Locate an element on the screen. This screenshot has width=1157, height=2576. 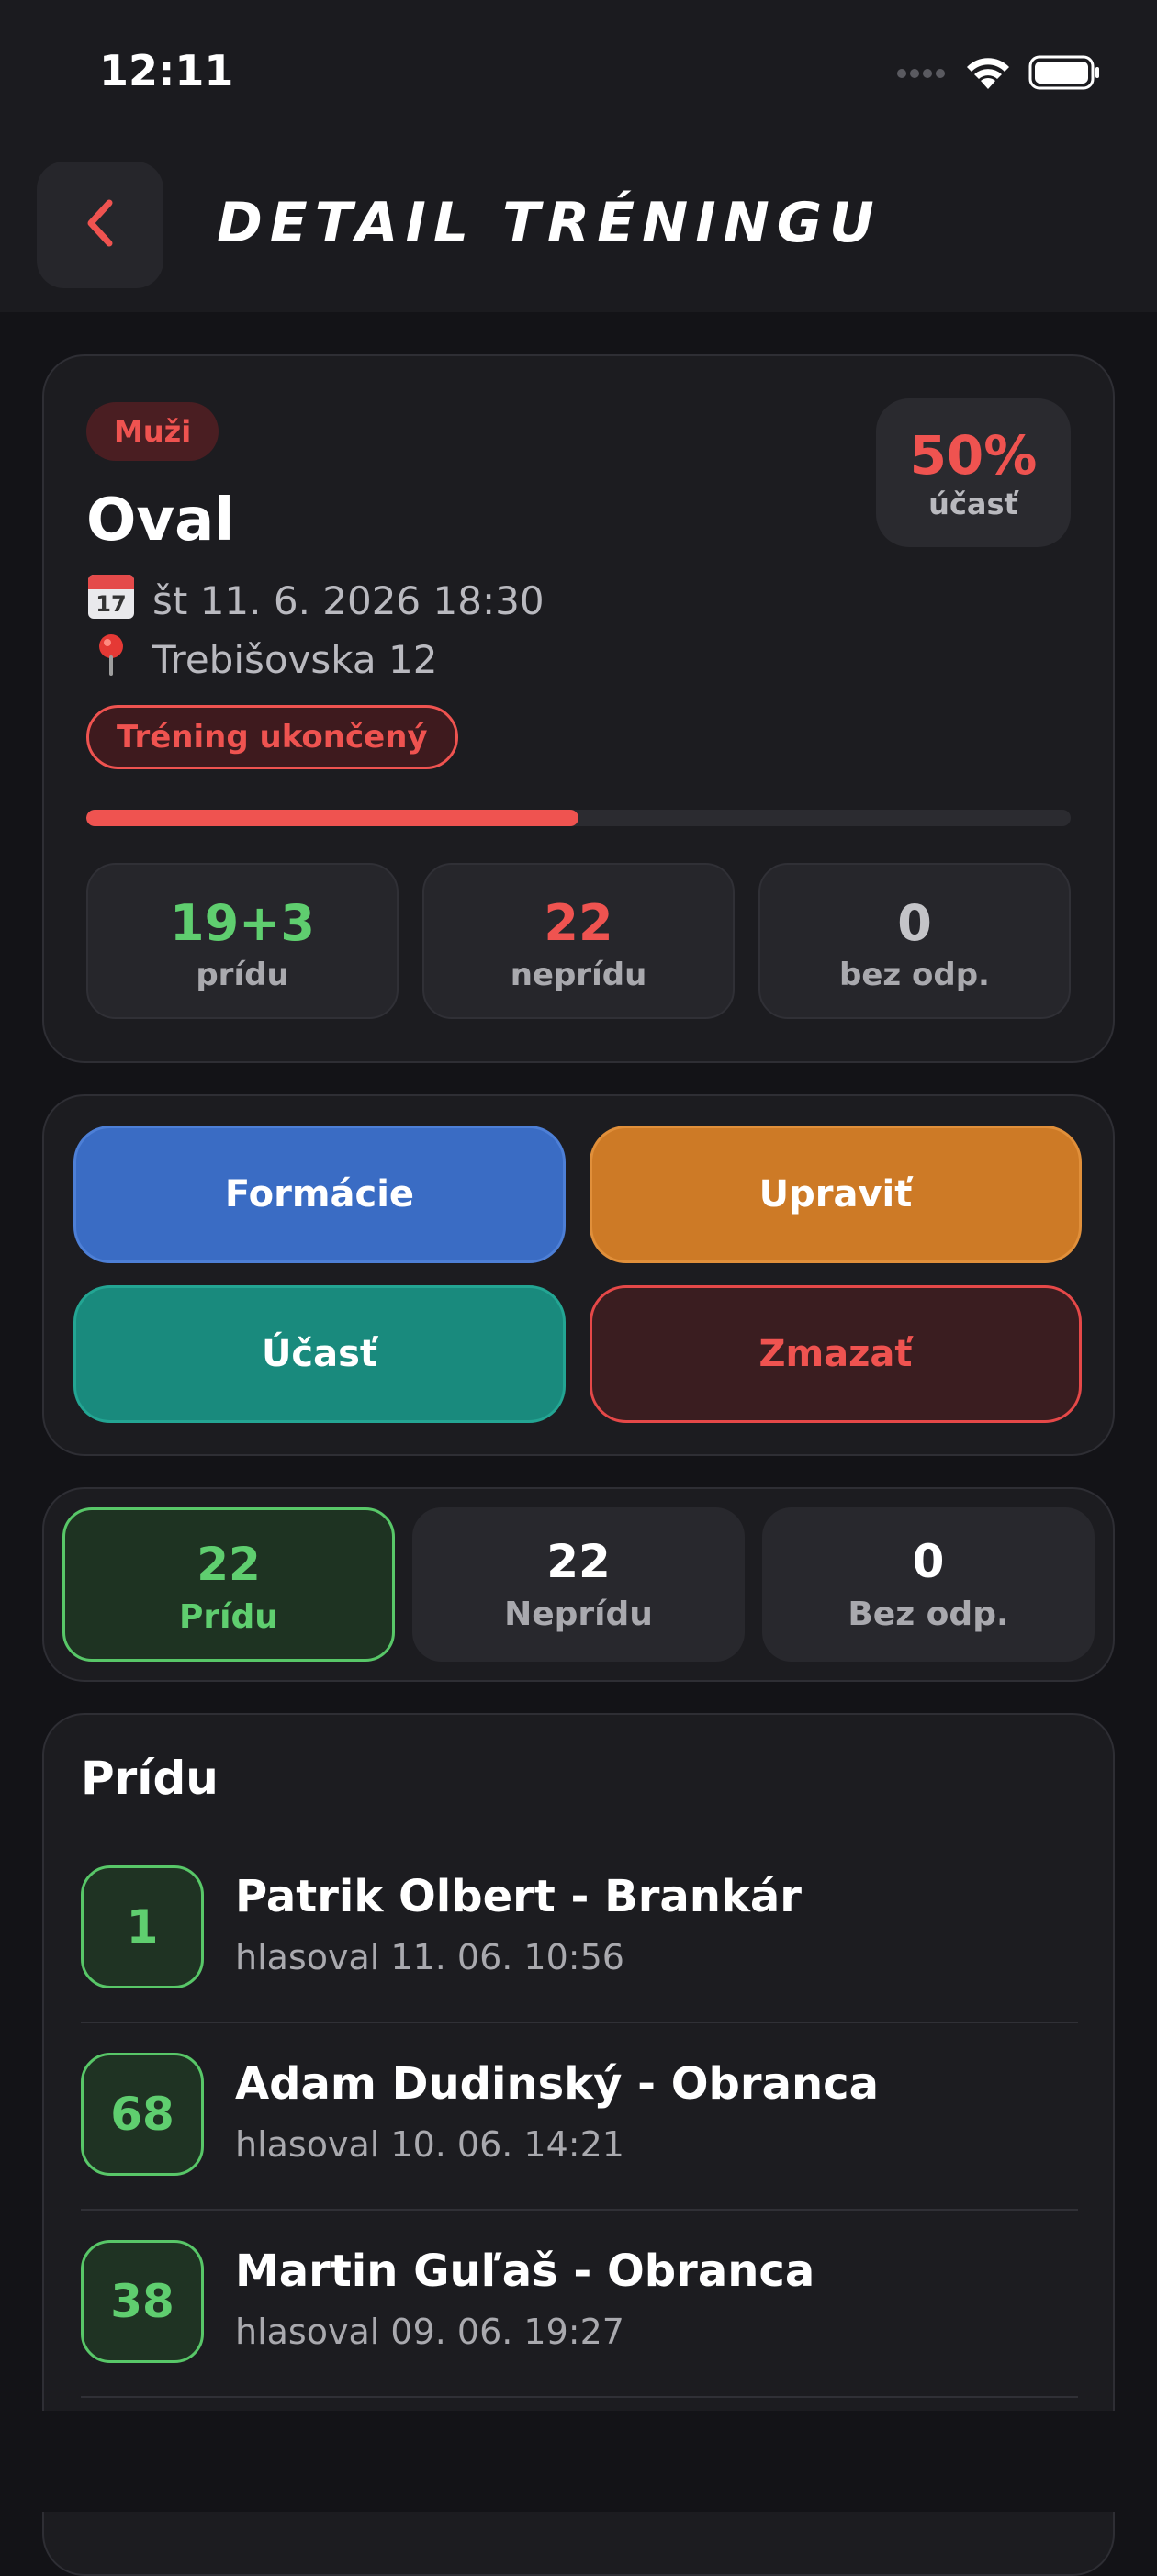
tab-coming-label: Prídu is located at coordinates (228, 1617).